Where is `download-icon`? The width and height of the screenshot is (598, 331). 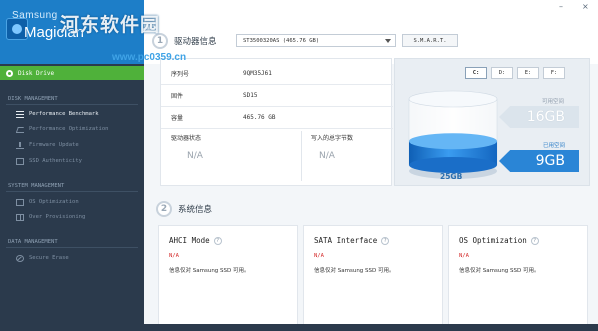 download-icon is located at coordinates (20, 145).